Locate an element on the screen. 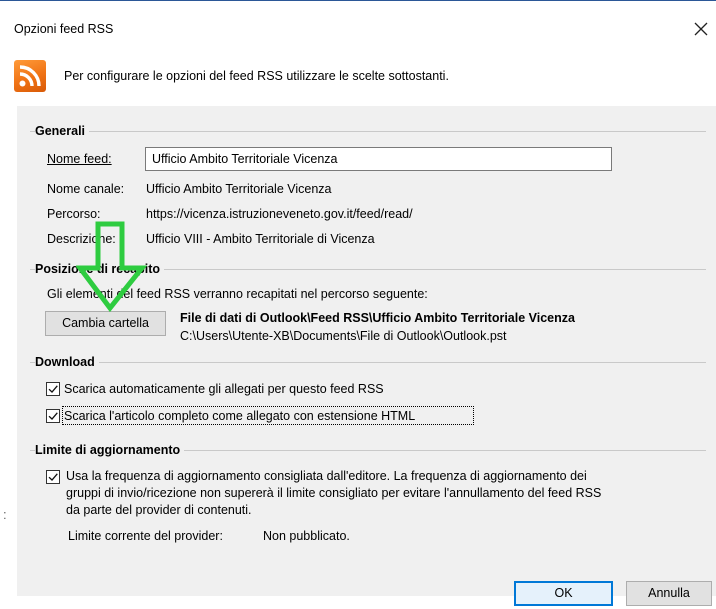  close-button is located at coordinates (701, 29).